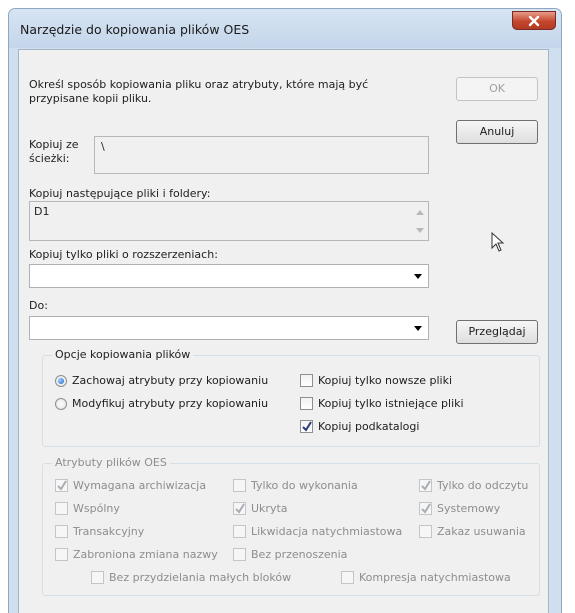 The width and height of the screenshot is (575, 613). I want to click on modify-attributes-radio, so click(61, 404).